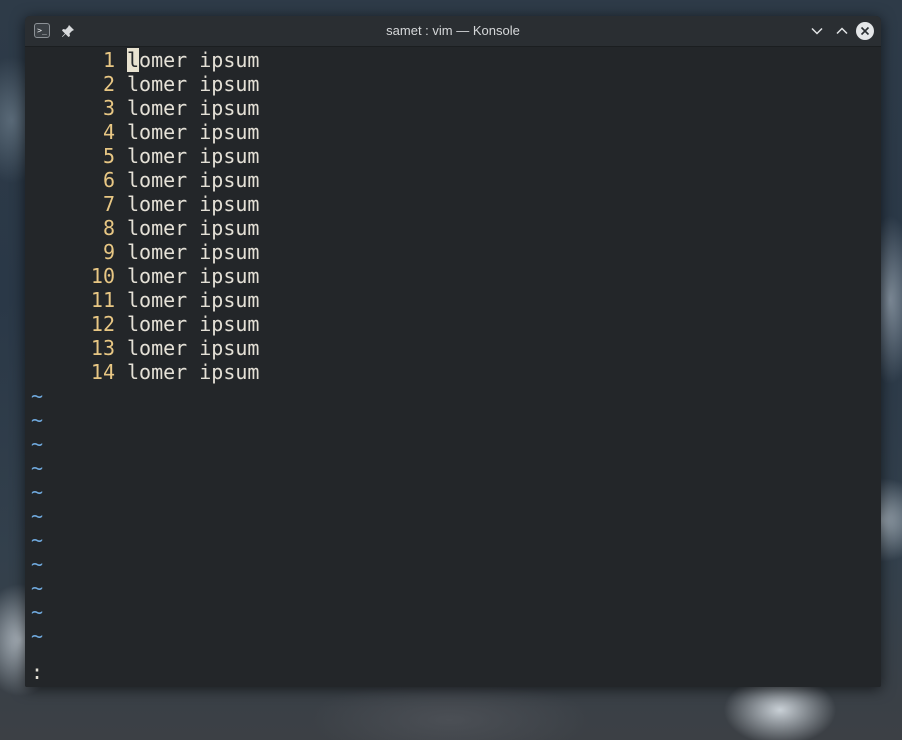  I want to click on editor-line: 8 lomer ipsum, so click(142, 228).